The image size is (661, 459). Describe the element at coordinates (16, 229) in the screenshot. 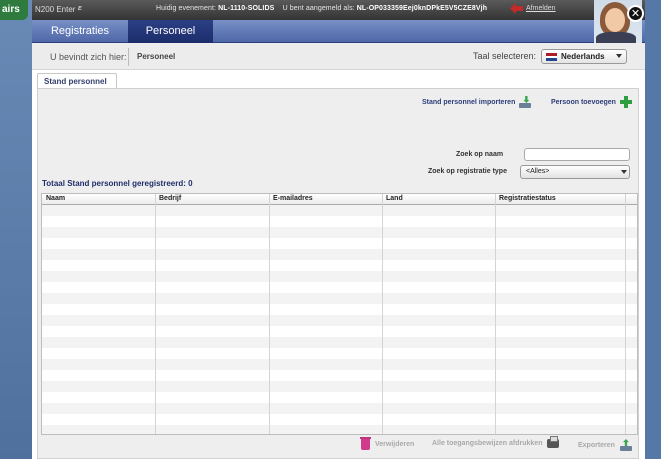

I see `left-background-strip: airs` at that location.